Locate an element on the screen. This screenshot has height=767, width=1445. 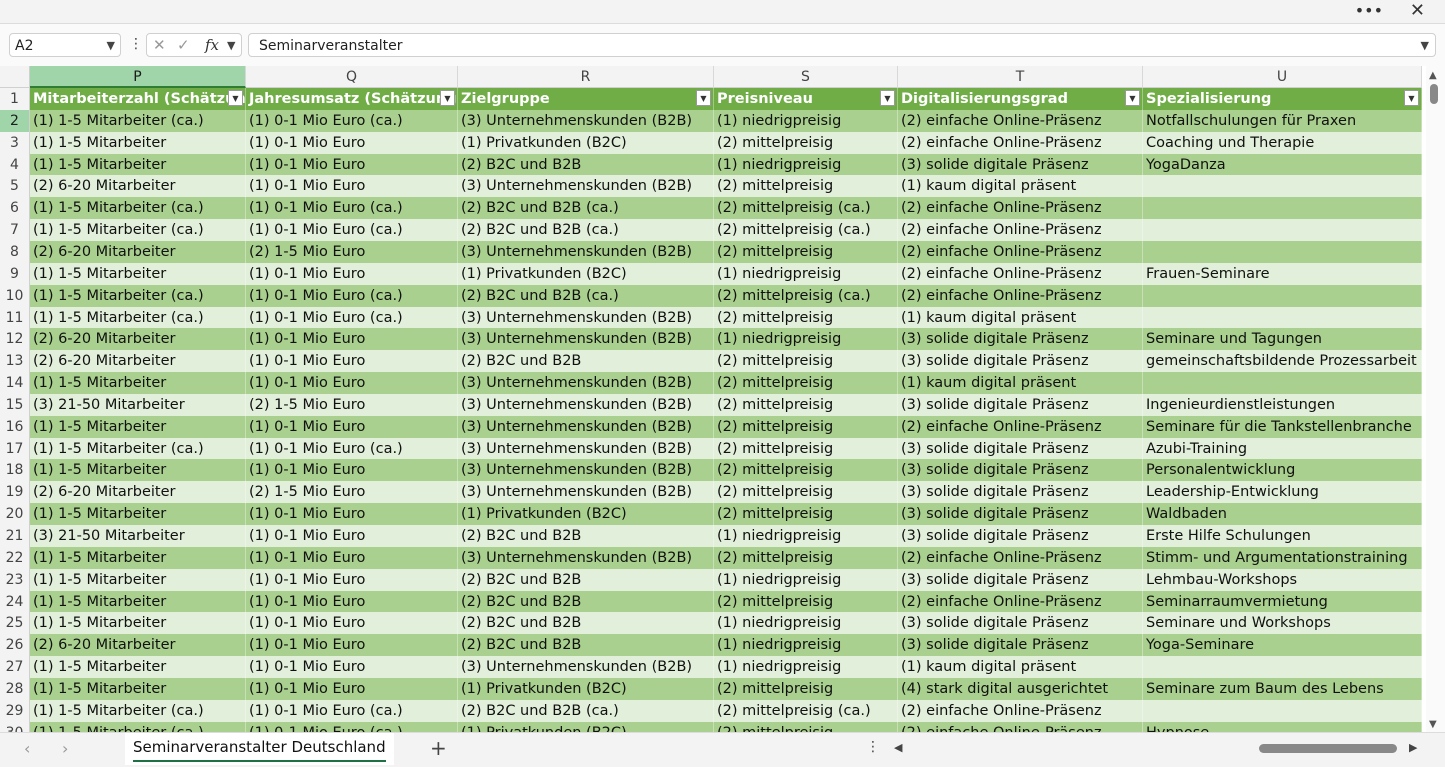
row-header: 30 is located at coordinates (15, 726).